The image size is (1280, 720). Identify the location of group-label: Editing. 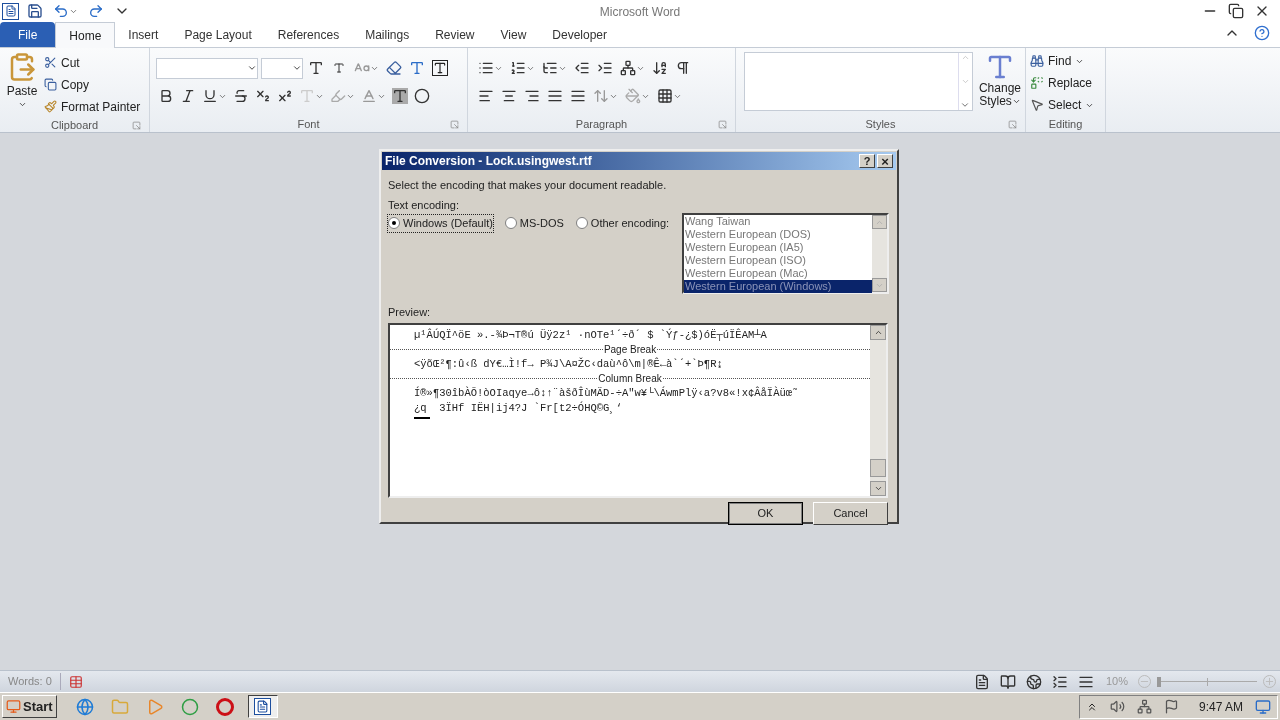
(1065, 124).